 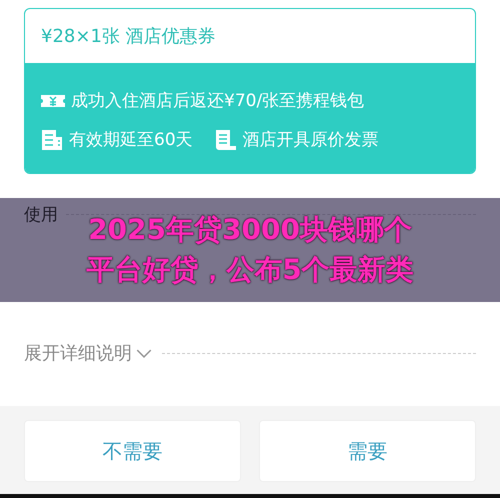 I want to click on accept-button: 需要, so click(x=367, y=451).